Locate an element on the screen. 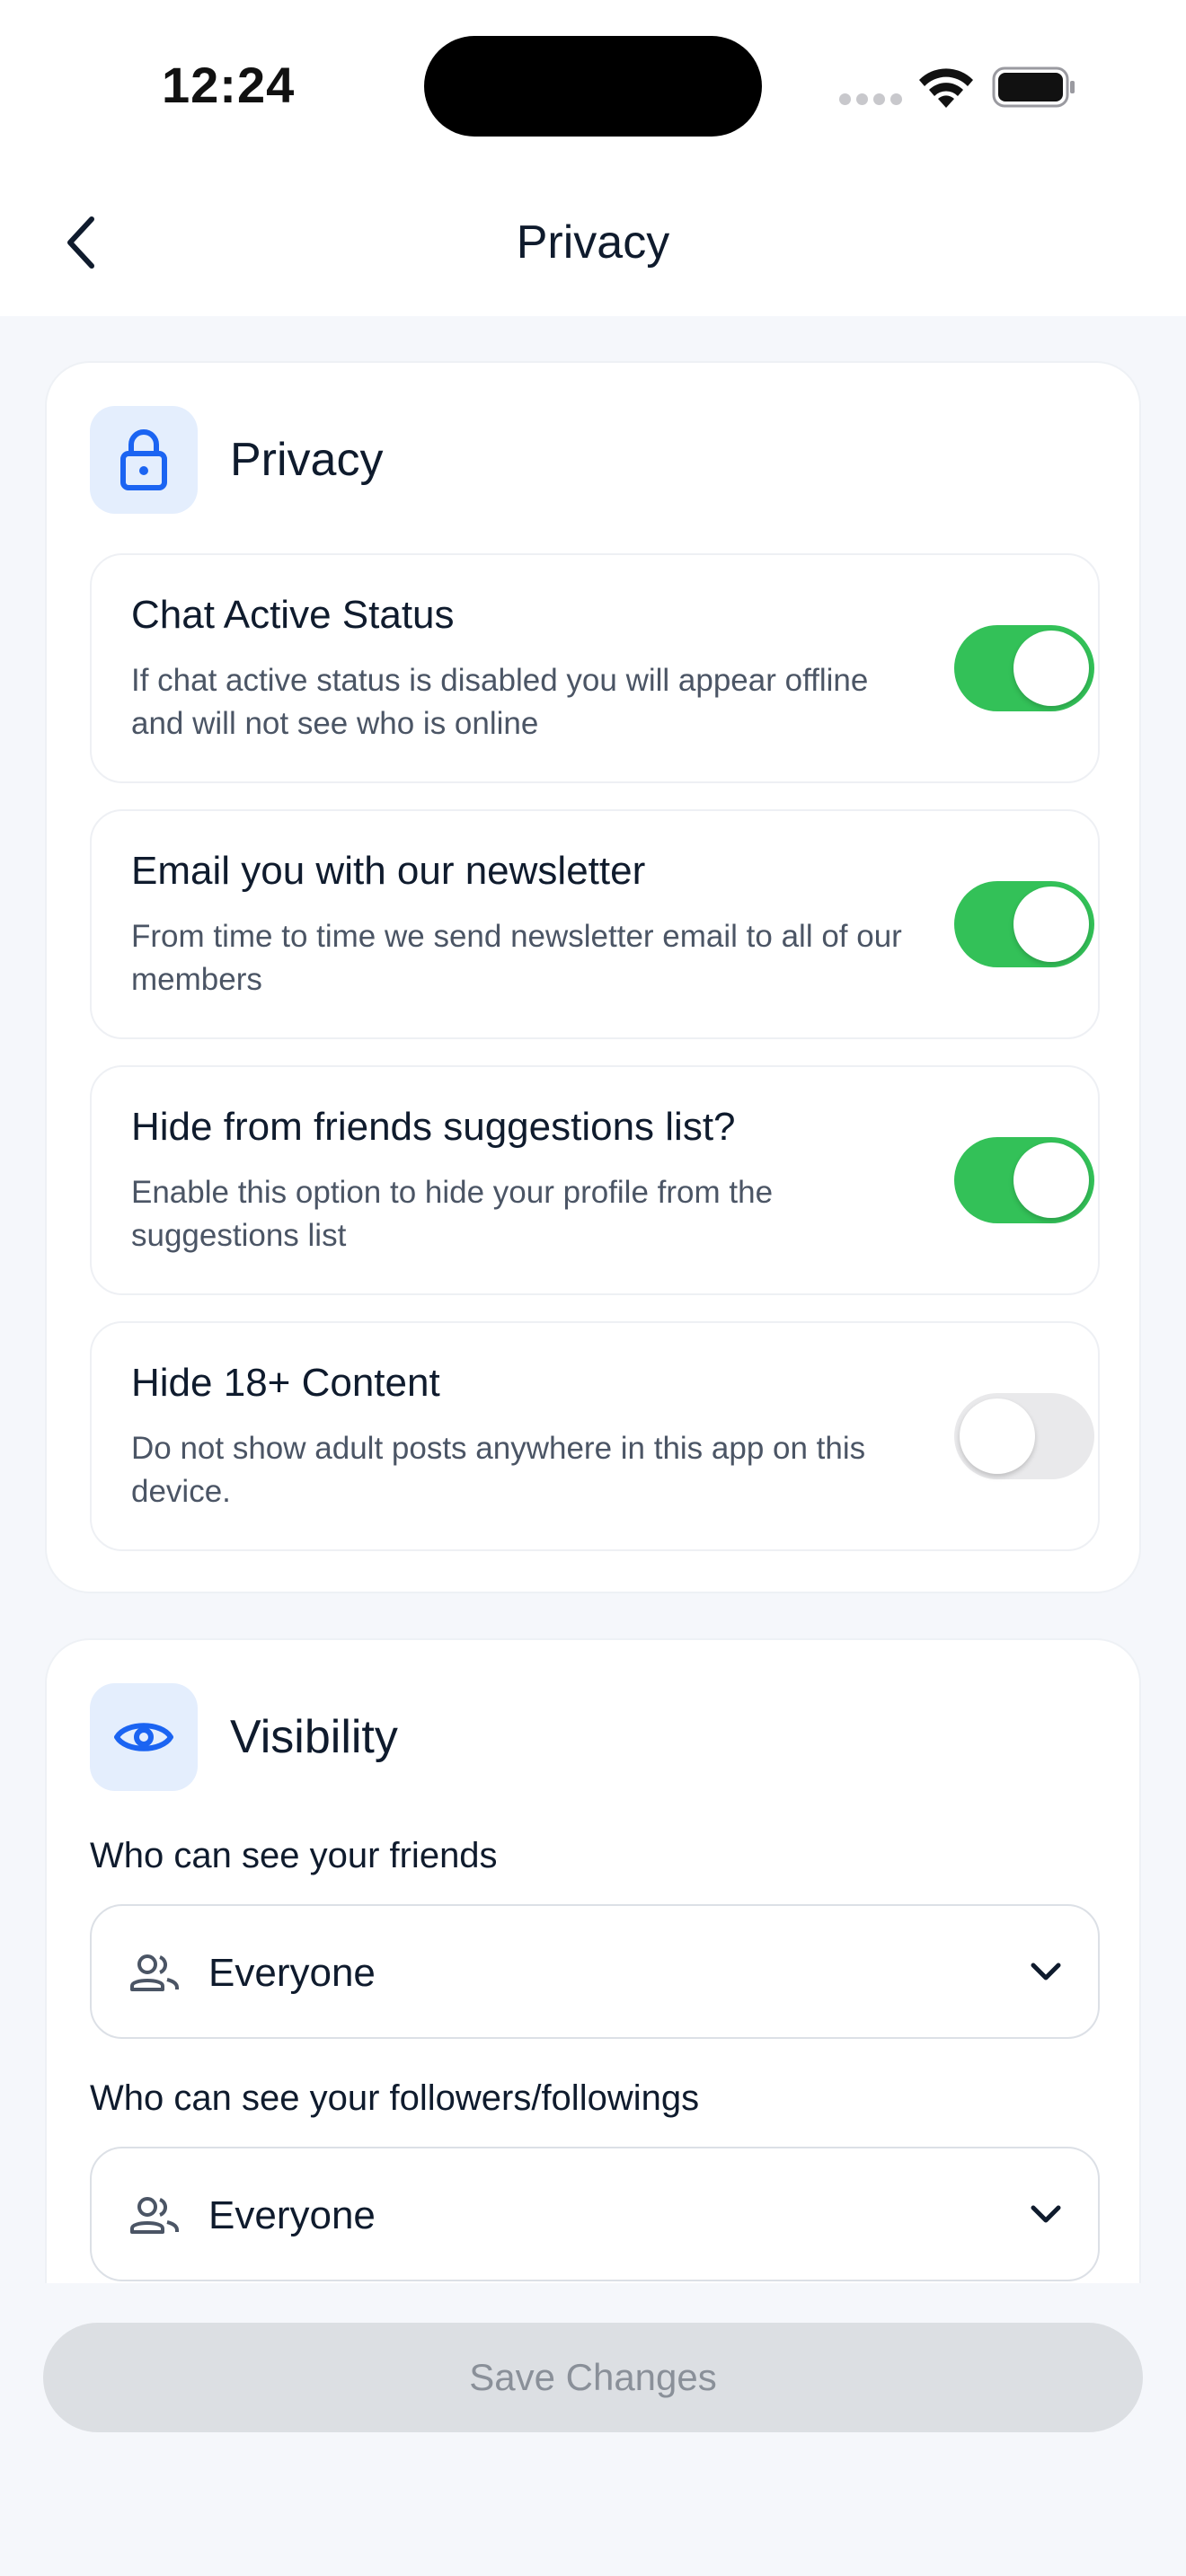 The image size is (1186, 2576). save-changes-button: Save Changes is located at coordinates (593, 2377).